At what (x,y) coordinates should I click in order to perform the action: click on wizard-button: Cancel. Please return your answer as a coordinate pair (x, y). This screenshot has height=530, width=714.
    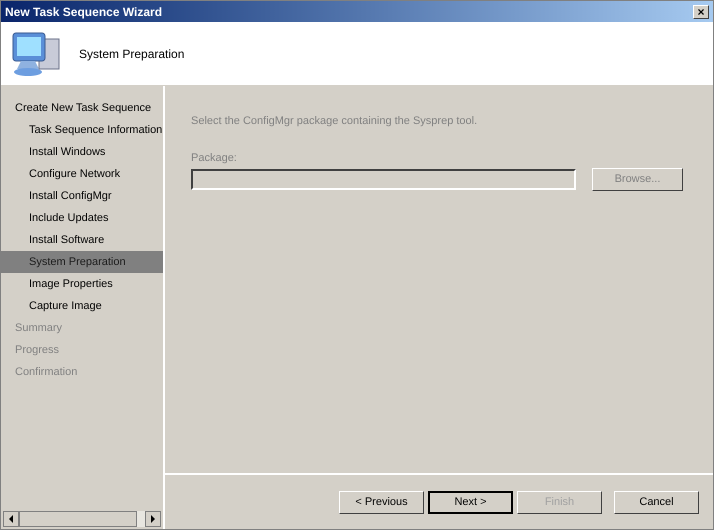
    Looking at the image, I should click on (656, 502).